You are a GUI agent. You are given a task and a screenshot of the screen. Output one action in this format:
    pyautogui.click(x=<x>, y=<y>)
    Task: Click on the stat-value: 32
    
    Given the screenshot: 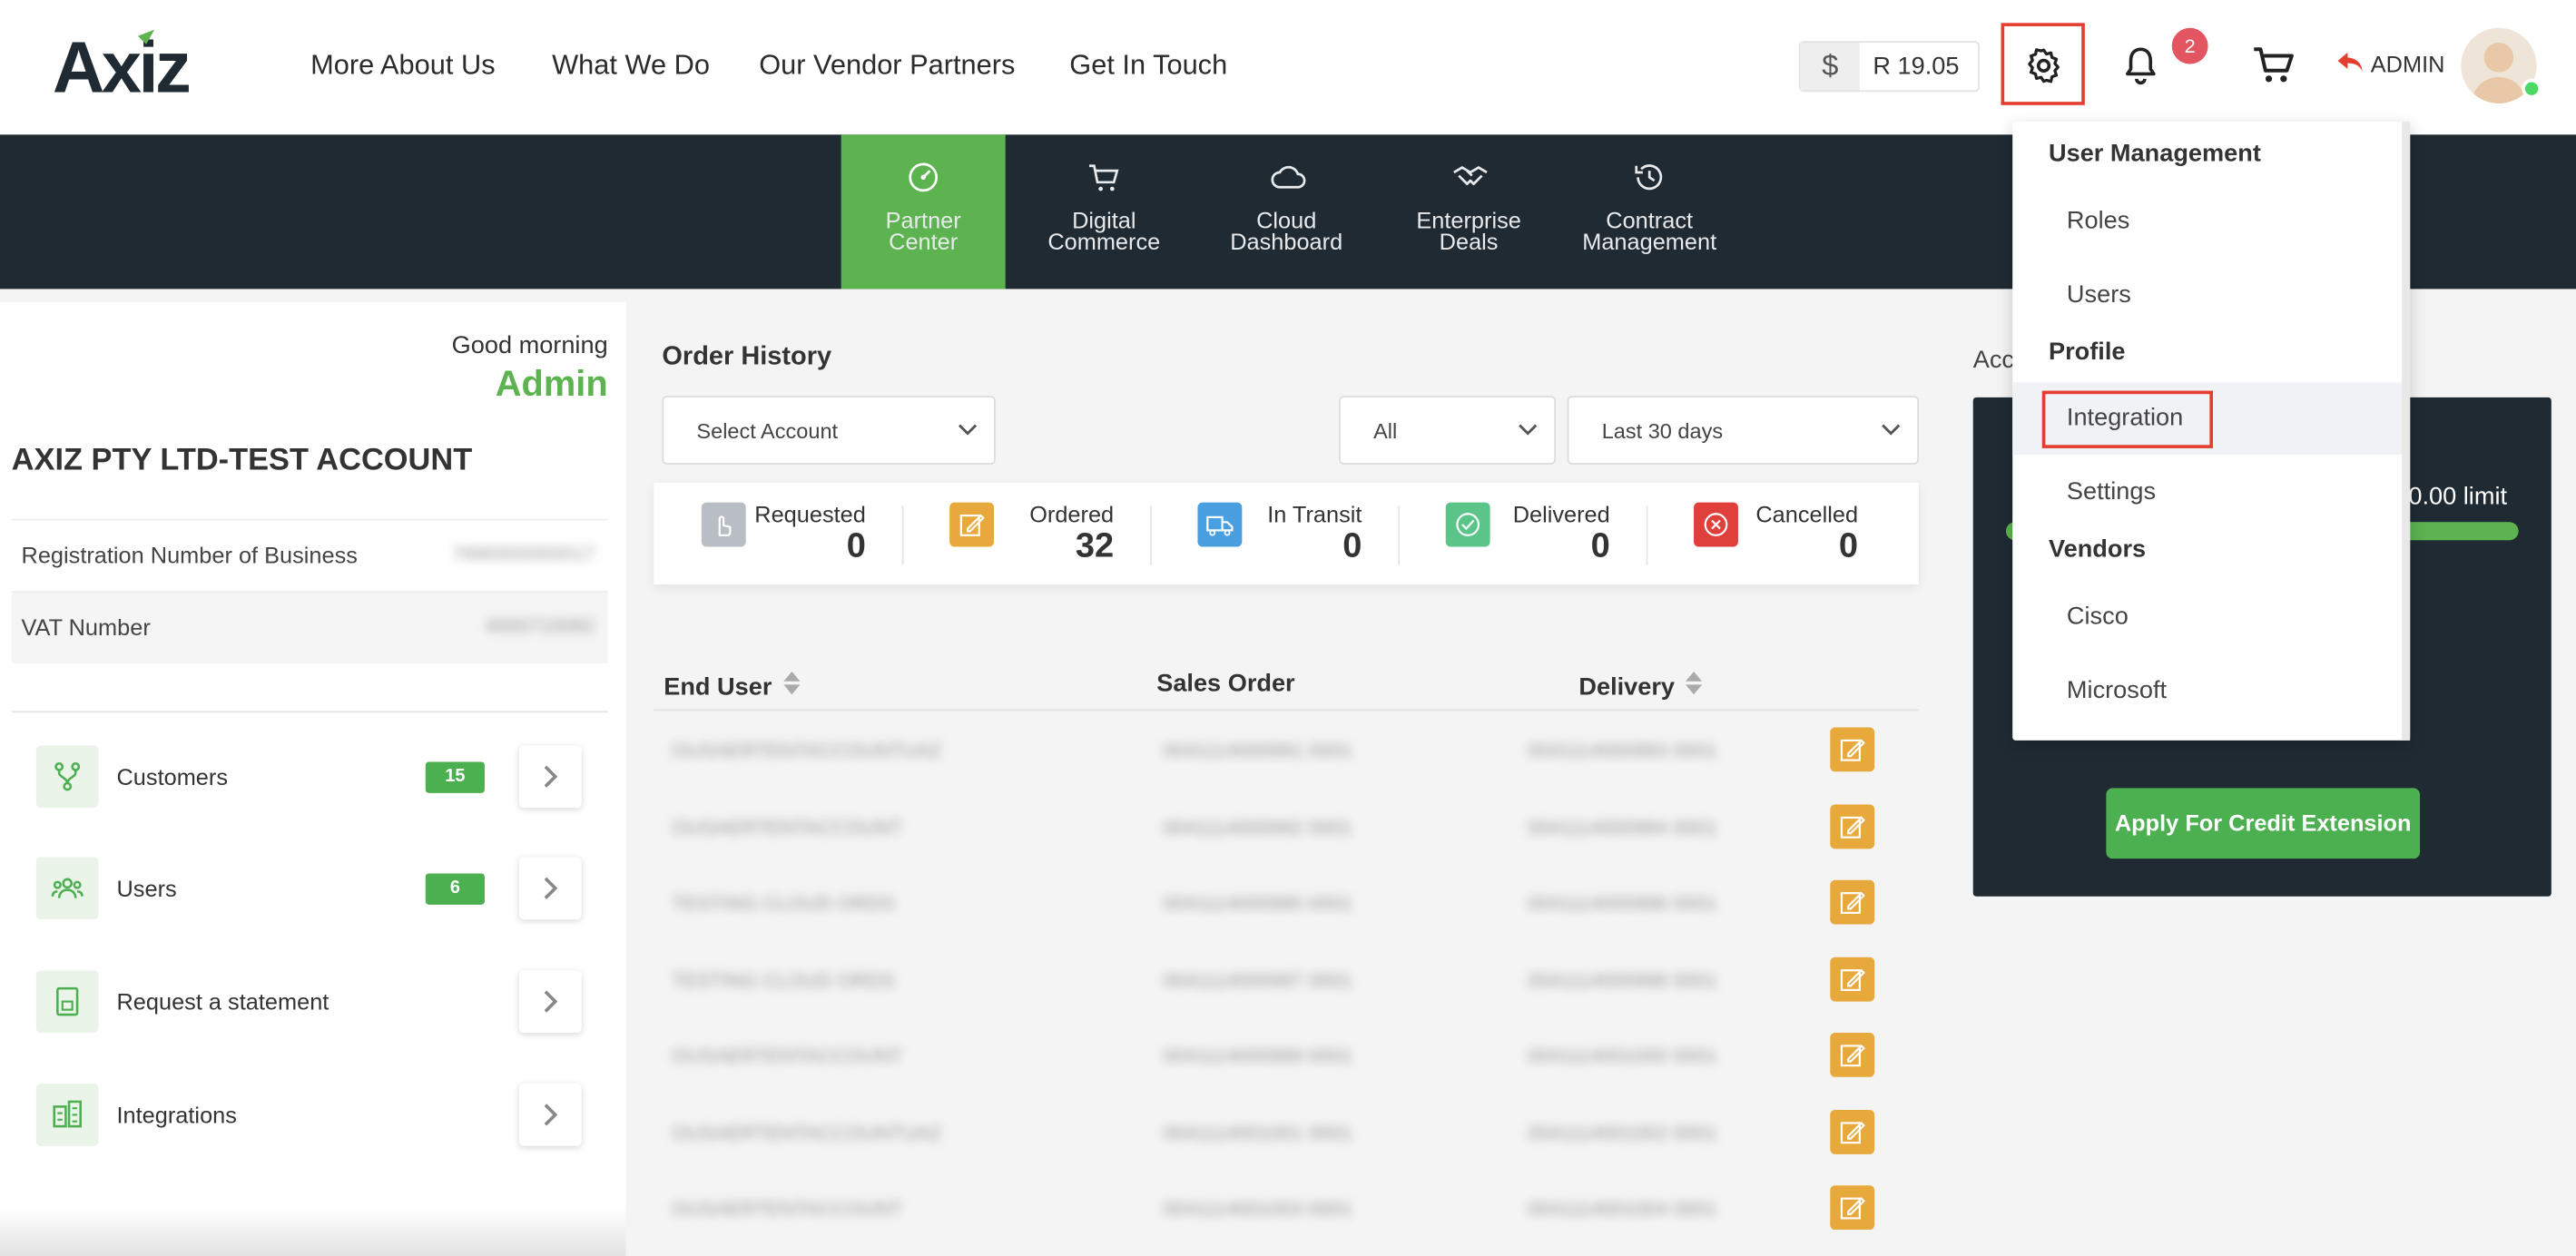 What is the action you would take?
    pyautogui.click(x=1095, y=546)
    